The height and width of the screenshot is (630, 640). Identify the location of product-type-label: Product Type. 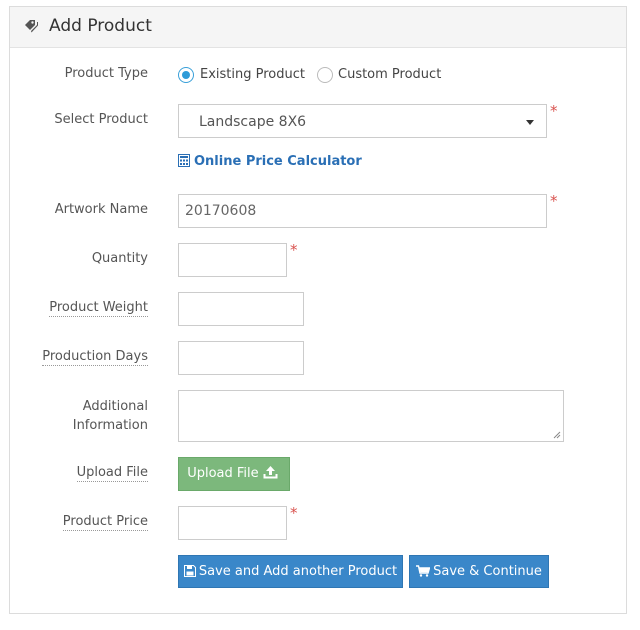
(106, 73).